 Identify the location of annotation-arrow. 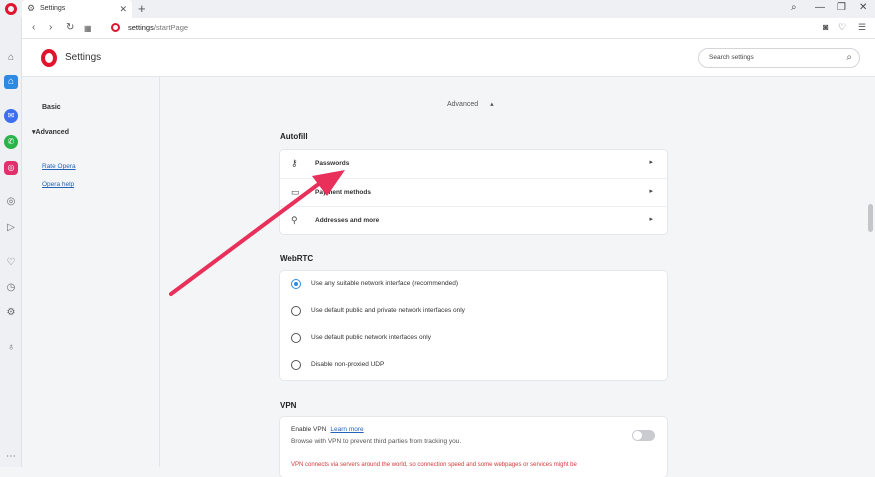
(257, 233).